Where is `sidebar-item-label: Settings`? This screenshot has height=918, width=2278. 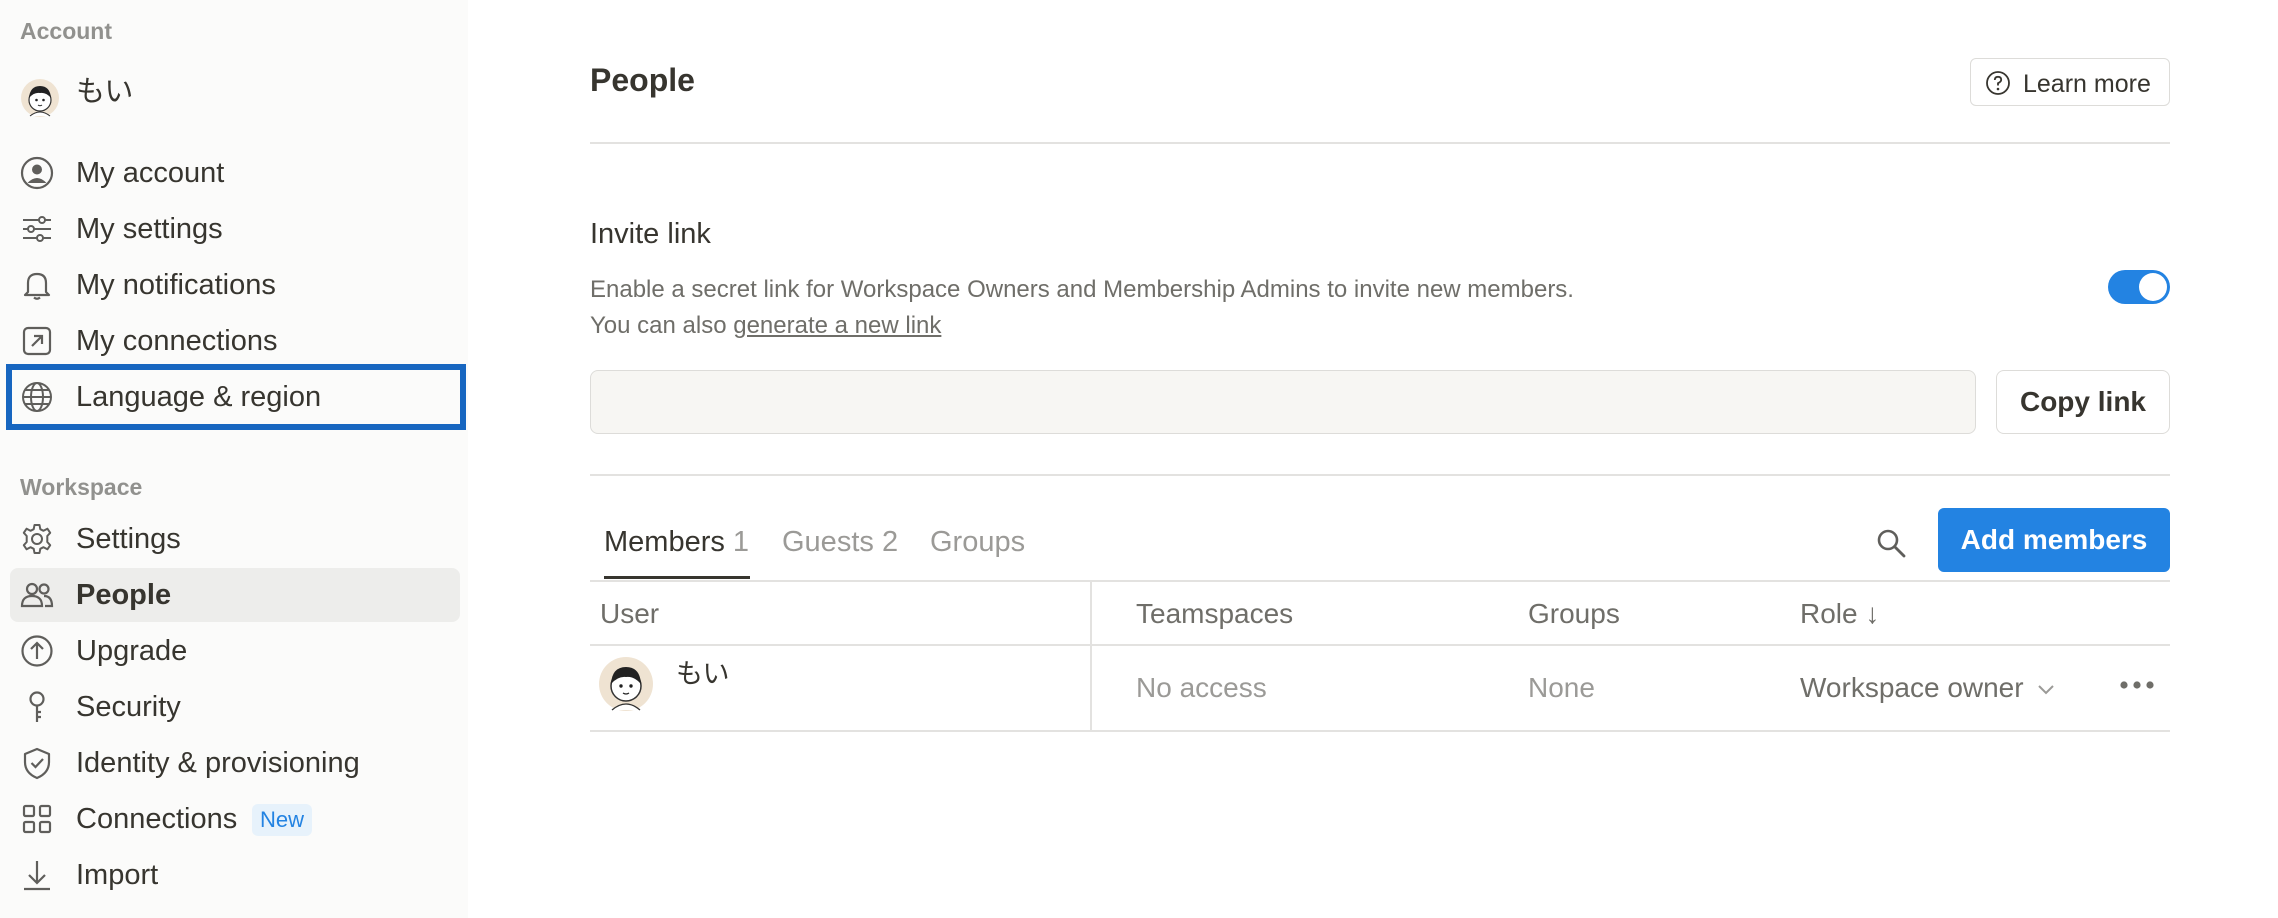 sidebar-item-label: Settings is located at coordinates (128, 539).